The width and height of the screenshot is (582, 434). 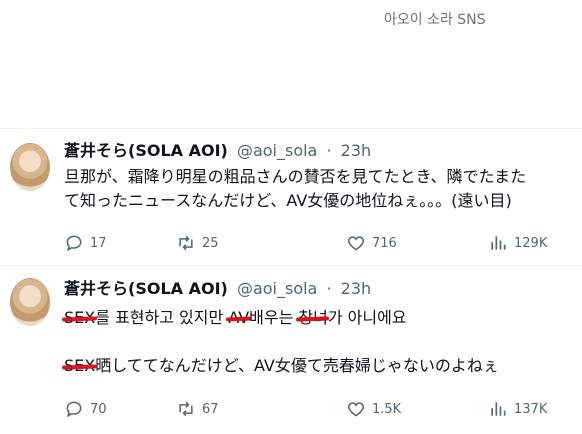 What do you see at coordinates (384, 243) in the screenshot?
I see `like-count: 716` at bounding box center [384, 243].